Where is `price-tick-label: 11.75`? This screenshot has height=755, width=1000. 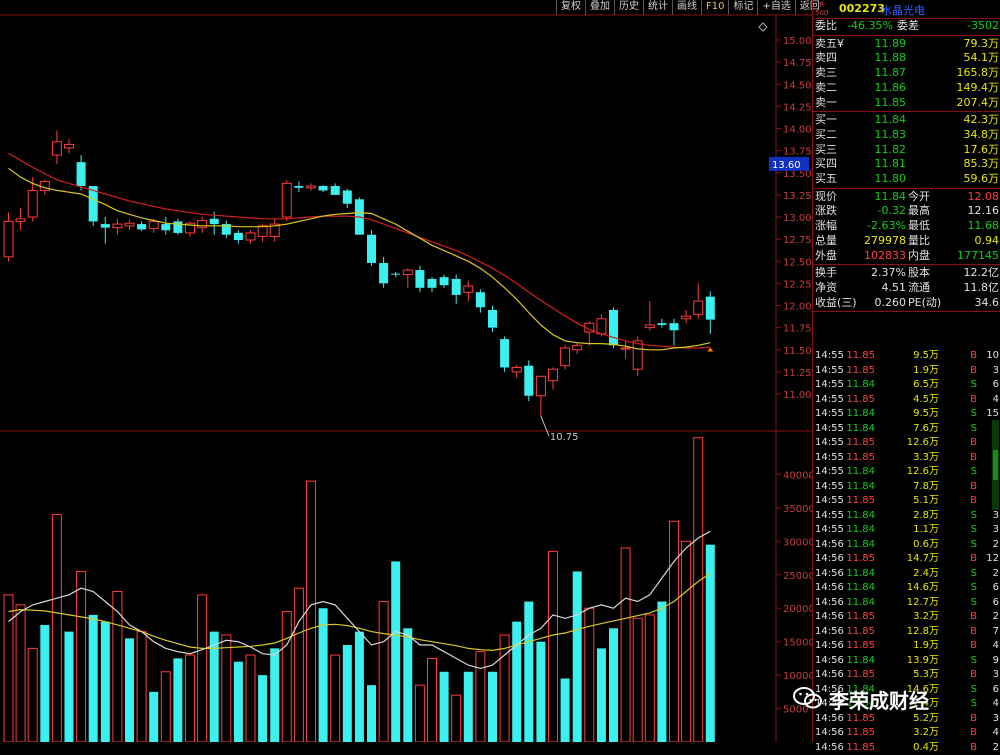 price-tick-label: 11.75 is located at coordinates (797, 329).